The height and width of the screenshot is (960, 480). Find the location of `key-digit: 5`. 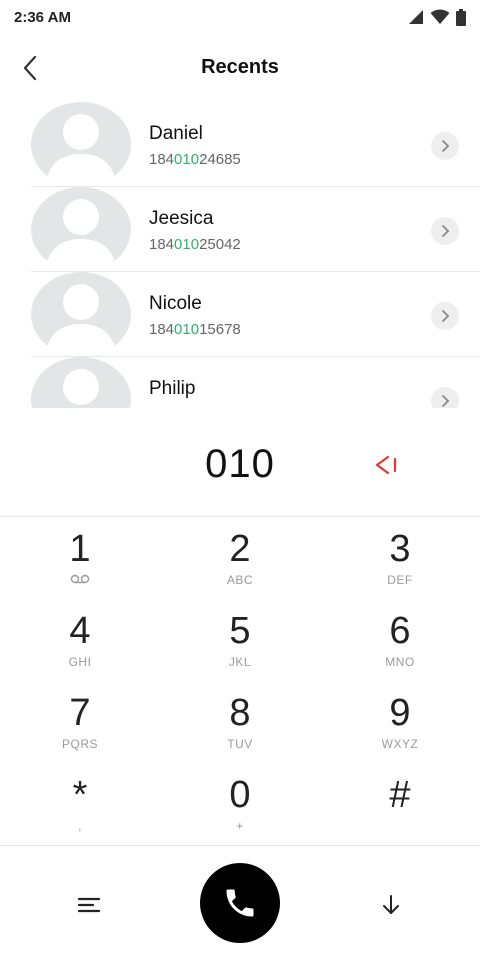

key-digit: 5 is located at coordinates (240, 631).